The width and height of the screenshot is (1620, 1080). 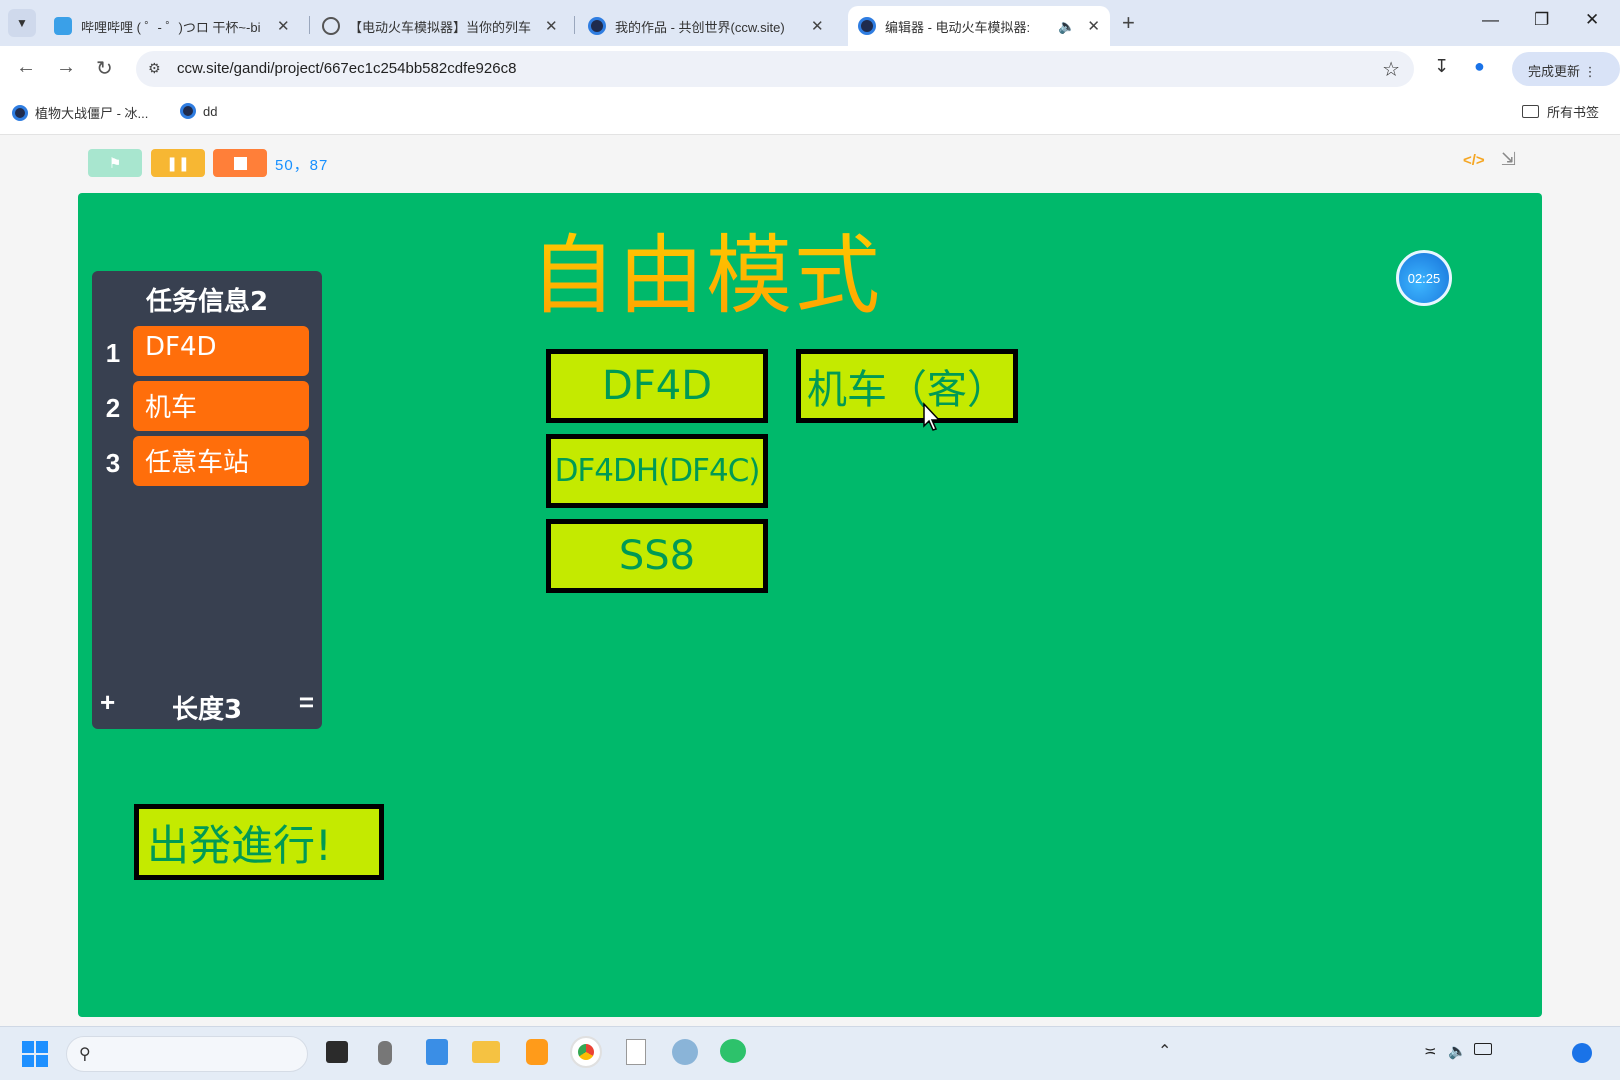 I want to click on bookmark-item: dd, so click(x=198, y=111).